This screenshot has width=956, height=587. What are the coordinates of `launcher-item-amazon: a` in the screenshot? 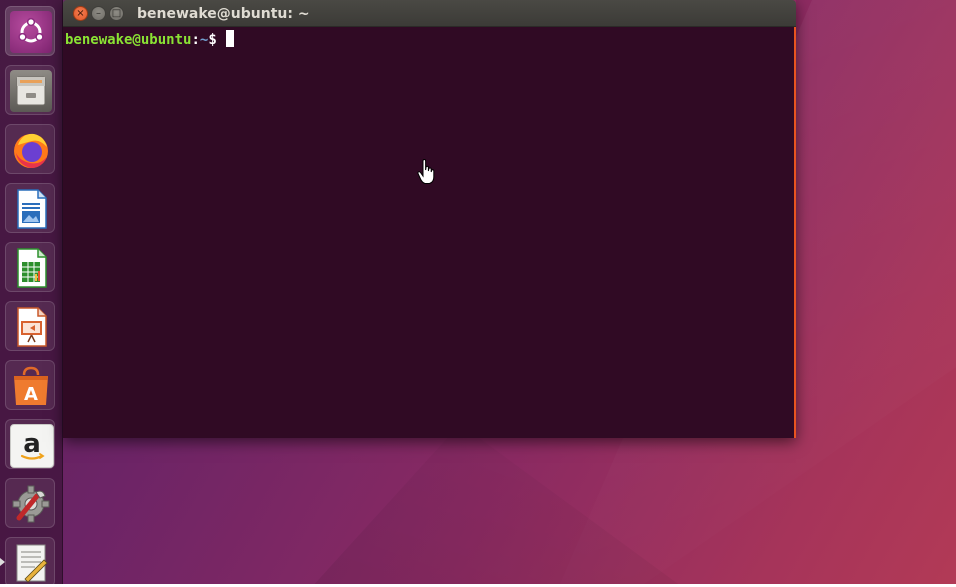 It's located at (30, 444).